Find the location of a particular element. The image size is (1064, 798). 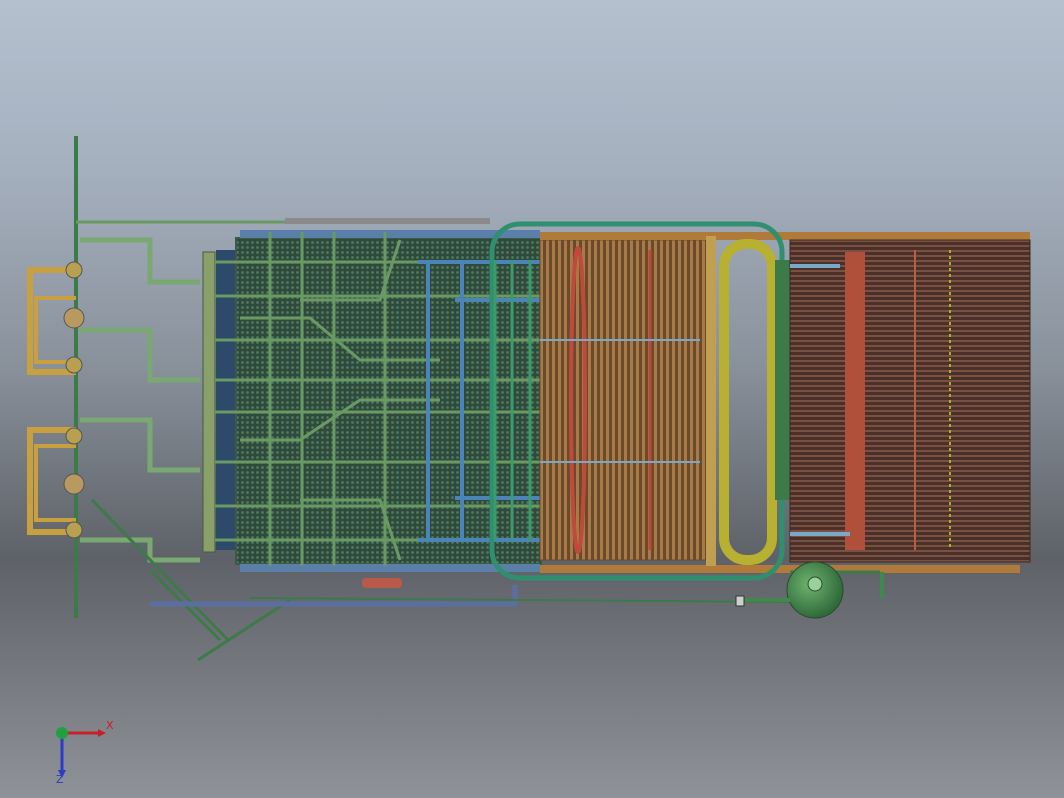

orientation-triad: X Z is located at coordinates (85, 752).